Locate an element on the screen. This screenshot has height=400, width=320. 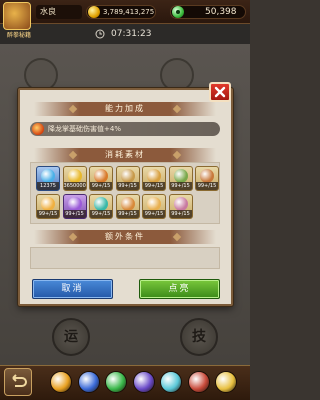
material-slot: 3650000 is located at coordinates (74, 178).